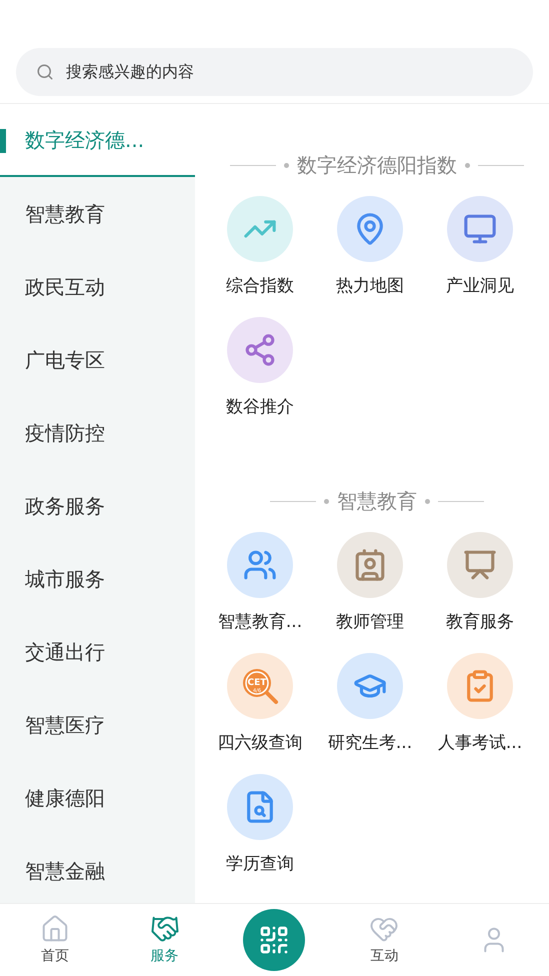  I want to click on service-tile: 学历查询, so click(260, 834).